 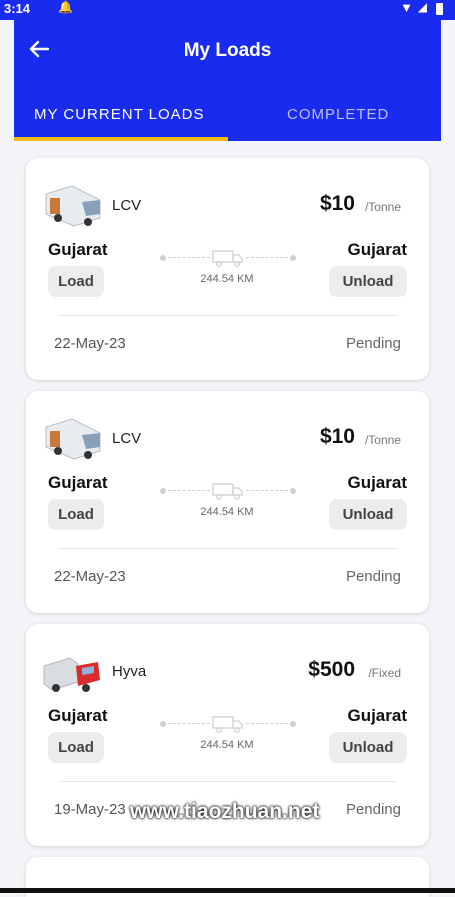 I want to click on wifi-icon: ▼, so click(x=406, y=7).